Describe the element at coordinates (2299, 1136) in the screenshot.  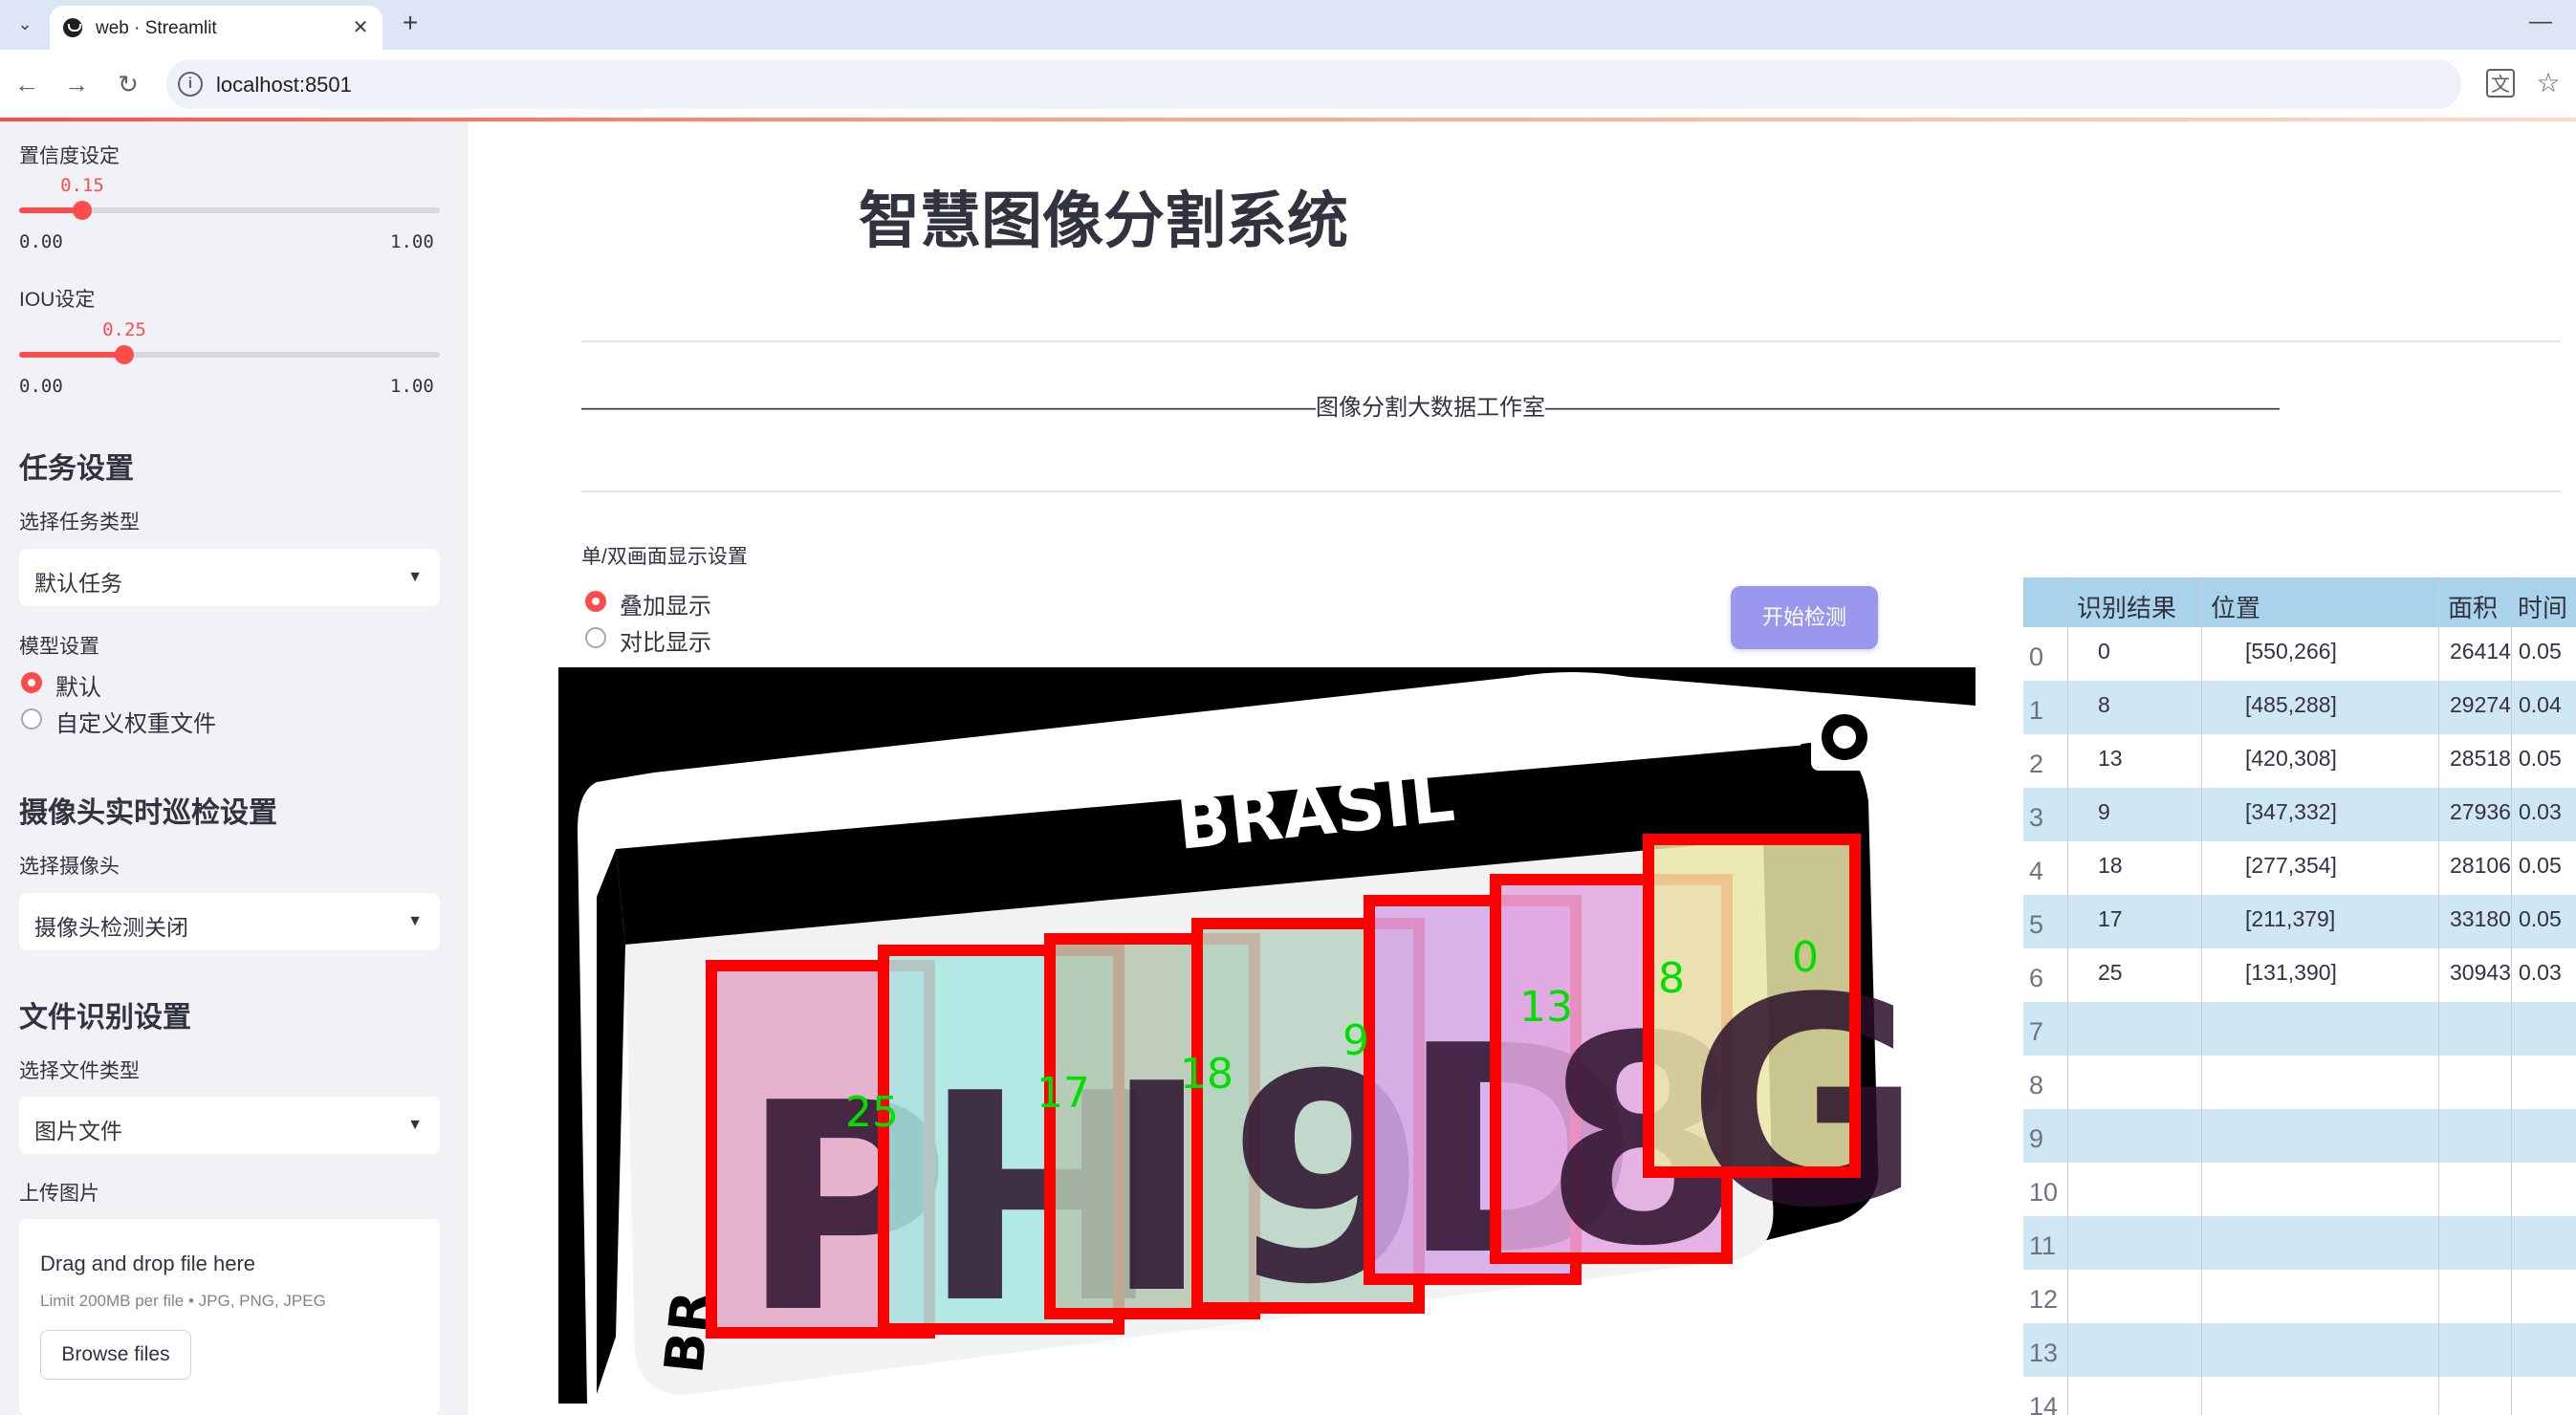
I see `table-row: 9` at that location.